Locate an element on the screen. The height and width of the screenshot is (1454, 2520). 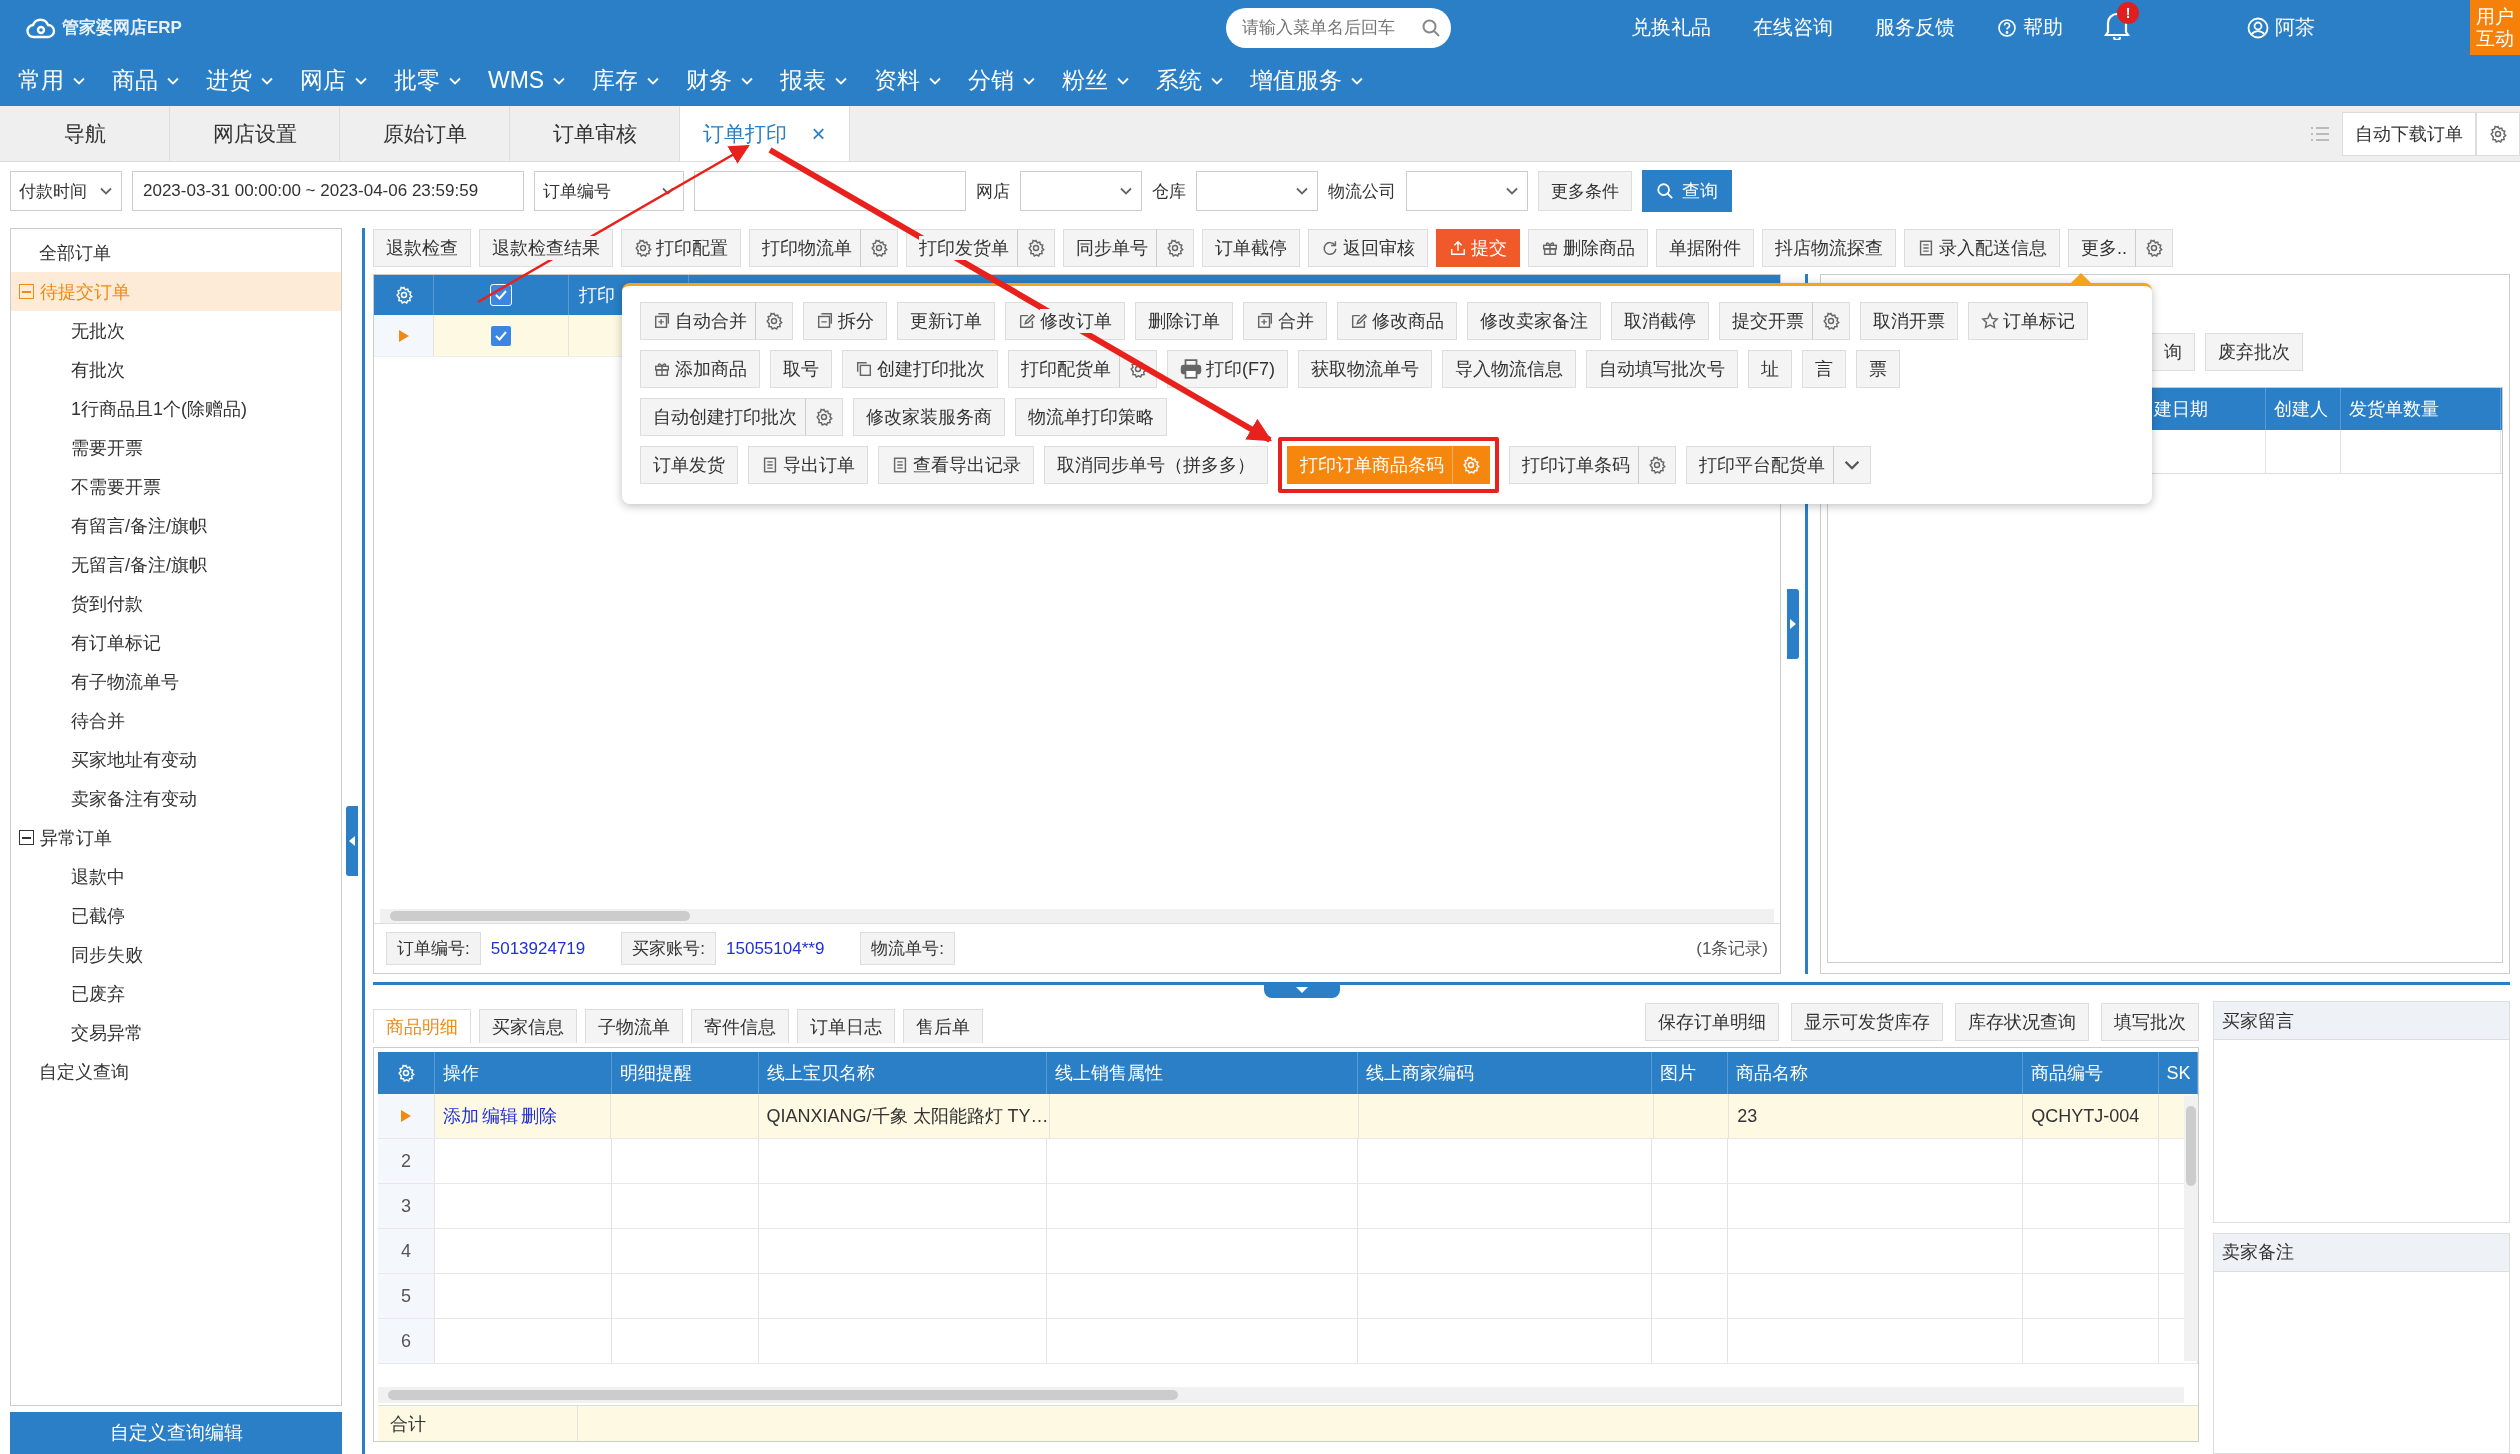
toolbar-button: 打印发货单 is located at coordinates (961, 248).